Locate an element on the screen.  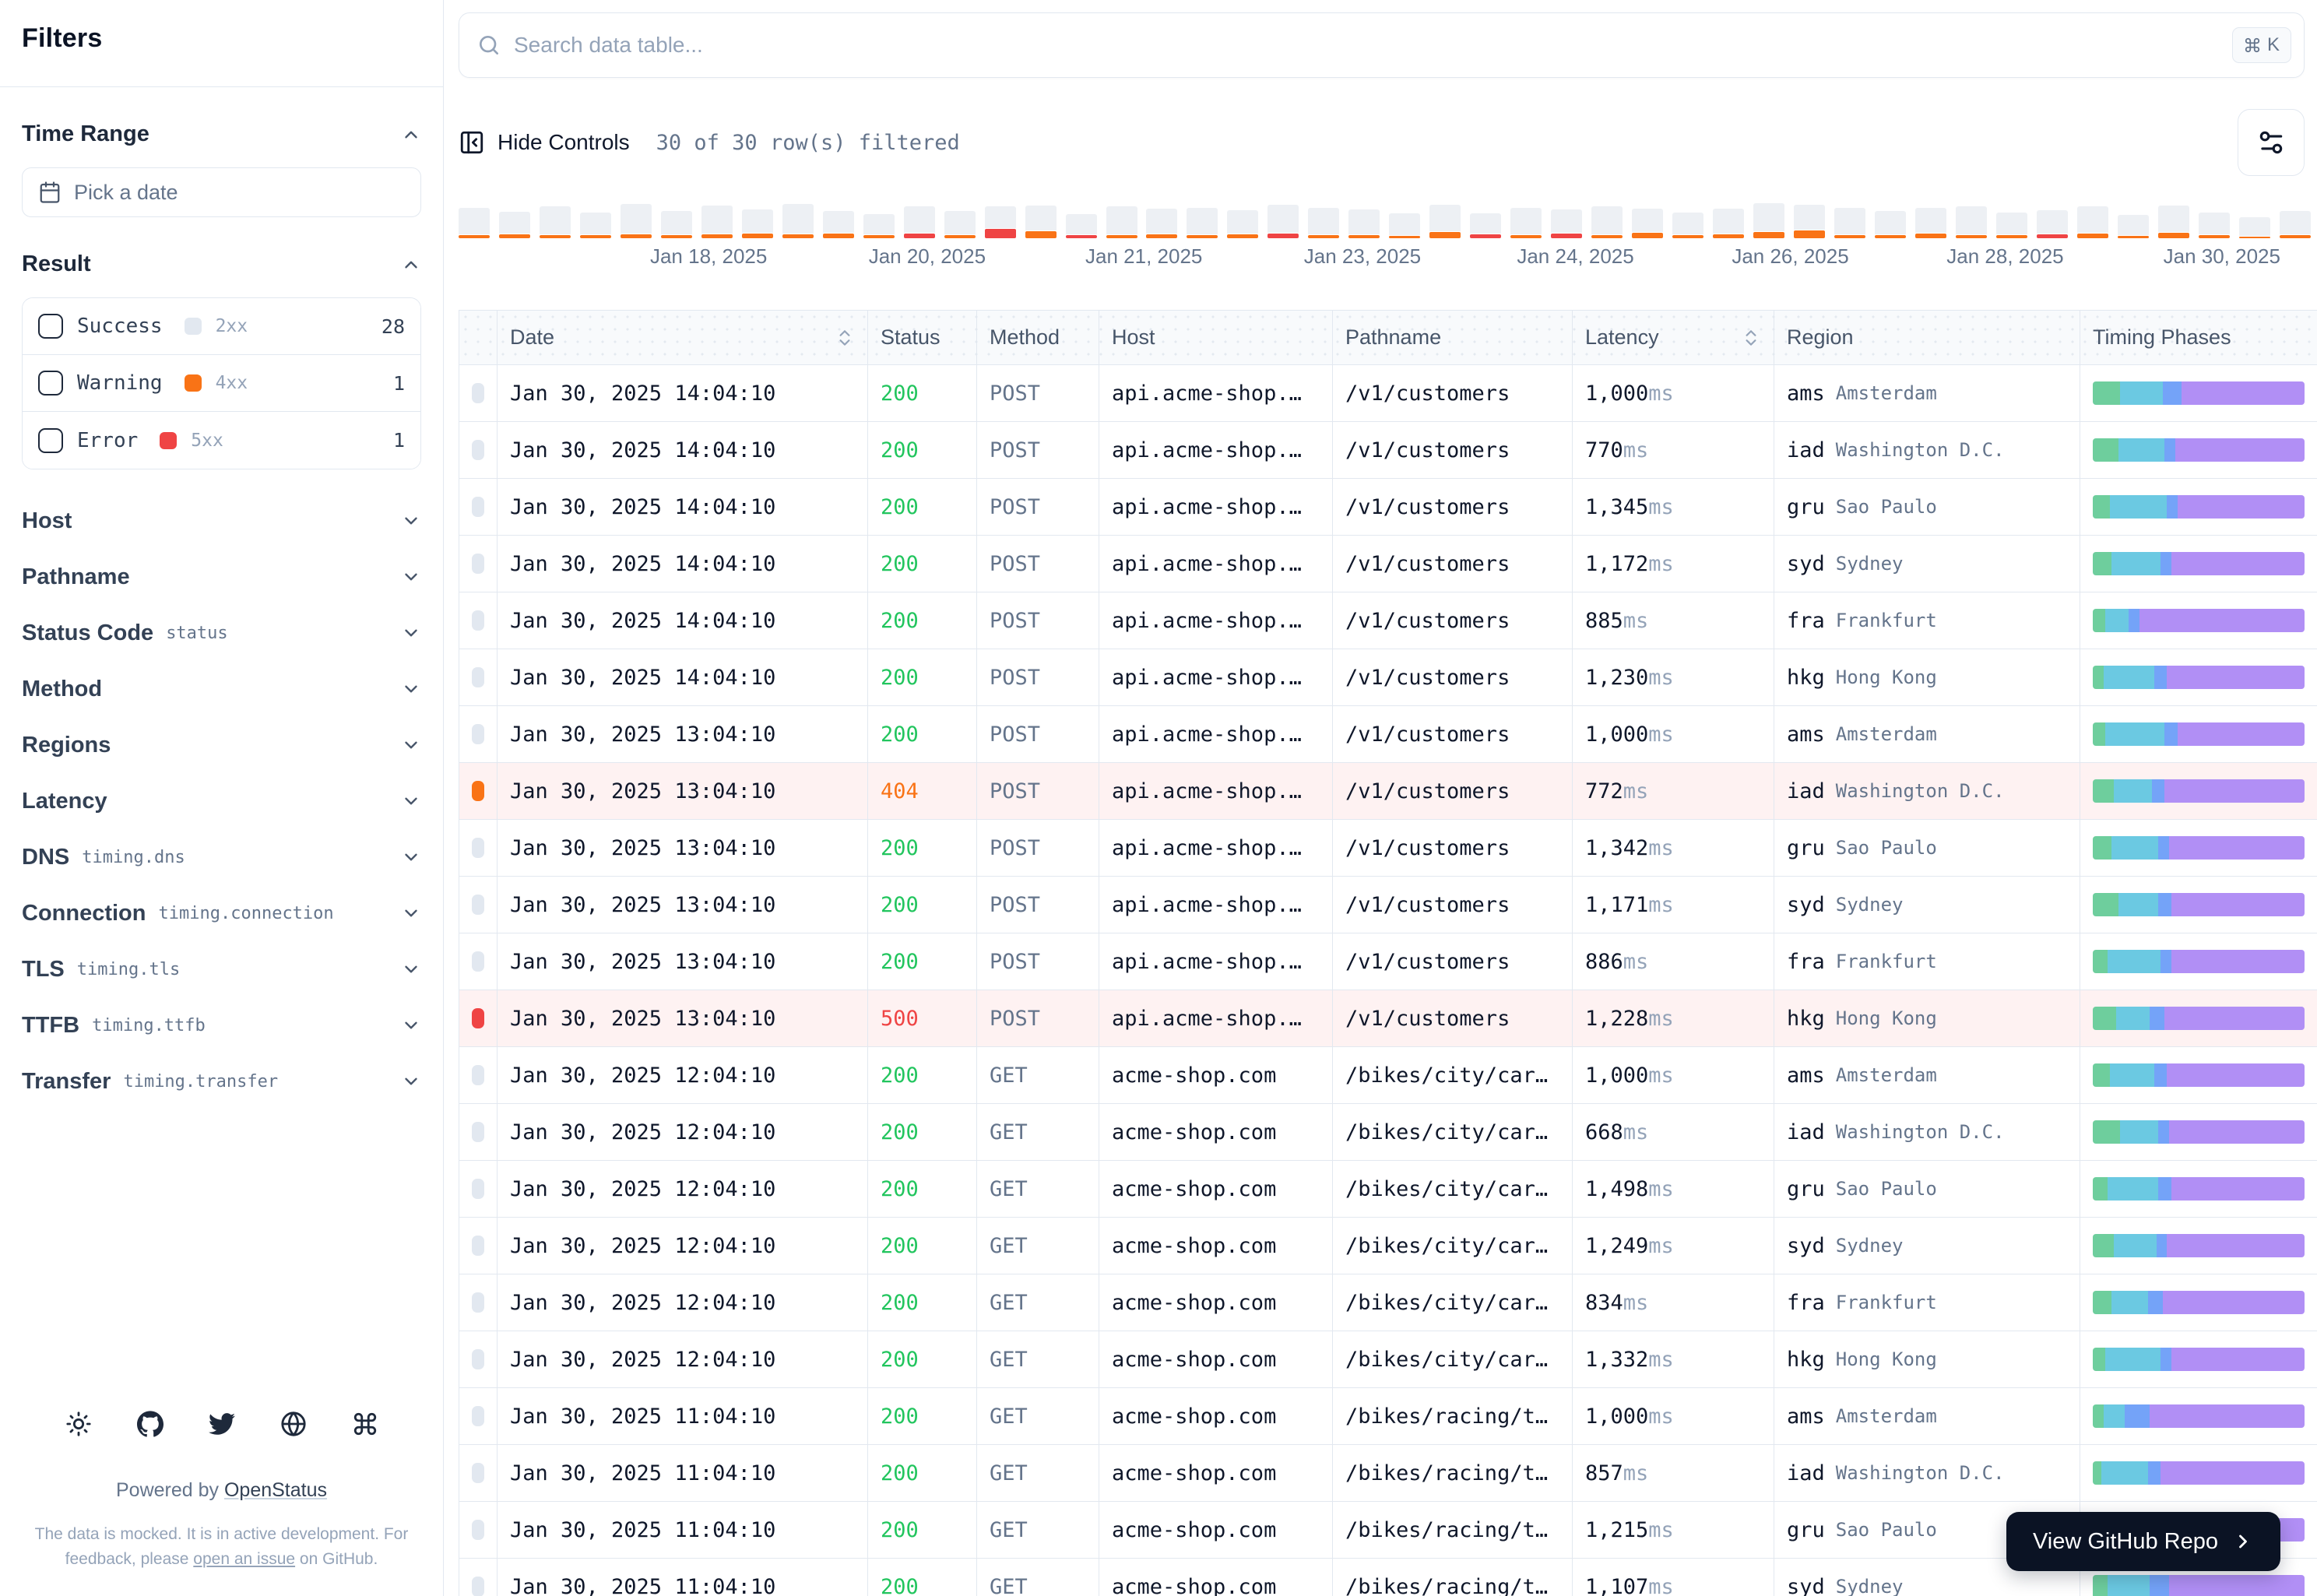
result-option-error: Error 5xx 1 is located at coordinates (221, 440).